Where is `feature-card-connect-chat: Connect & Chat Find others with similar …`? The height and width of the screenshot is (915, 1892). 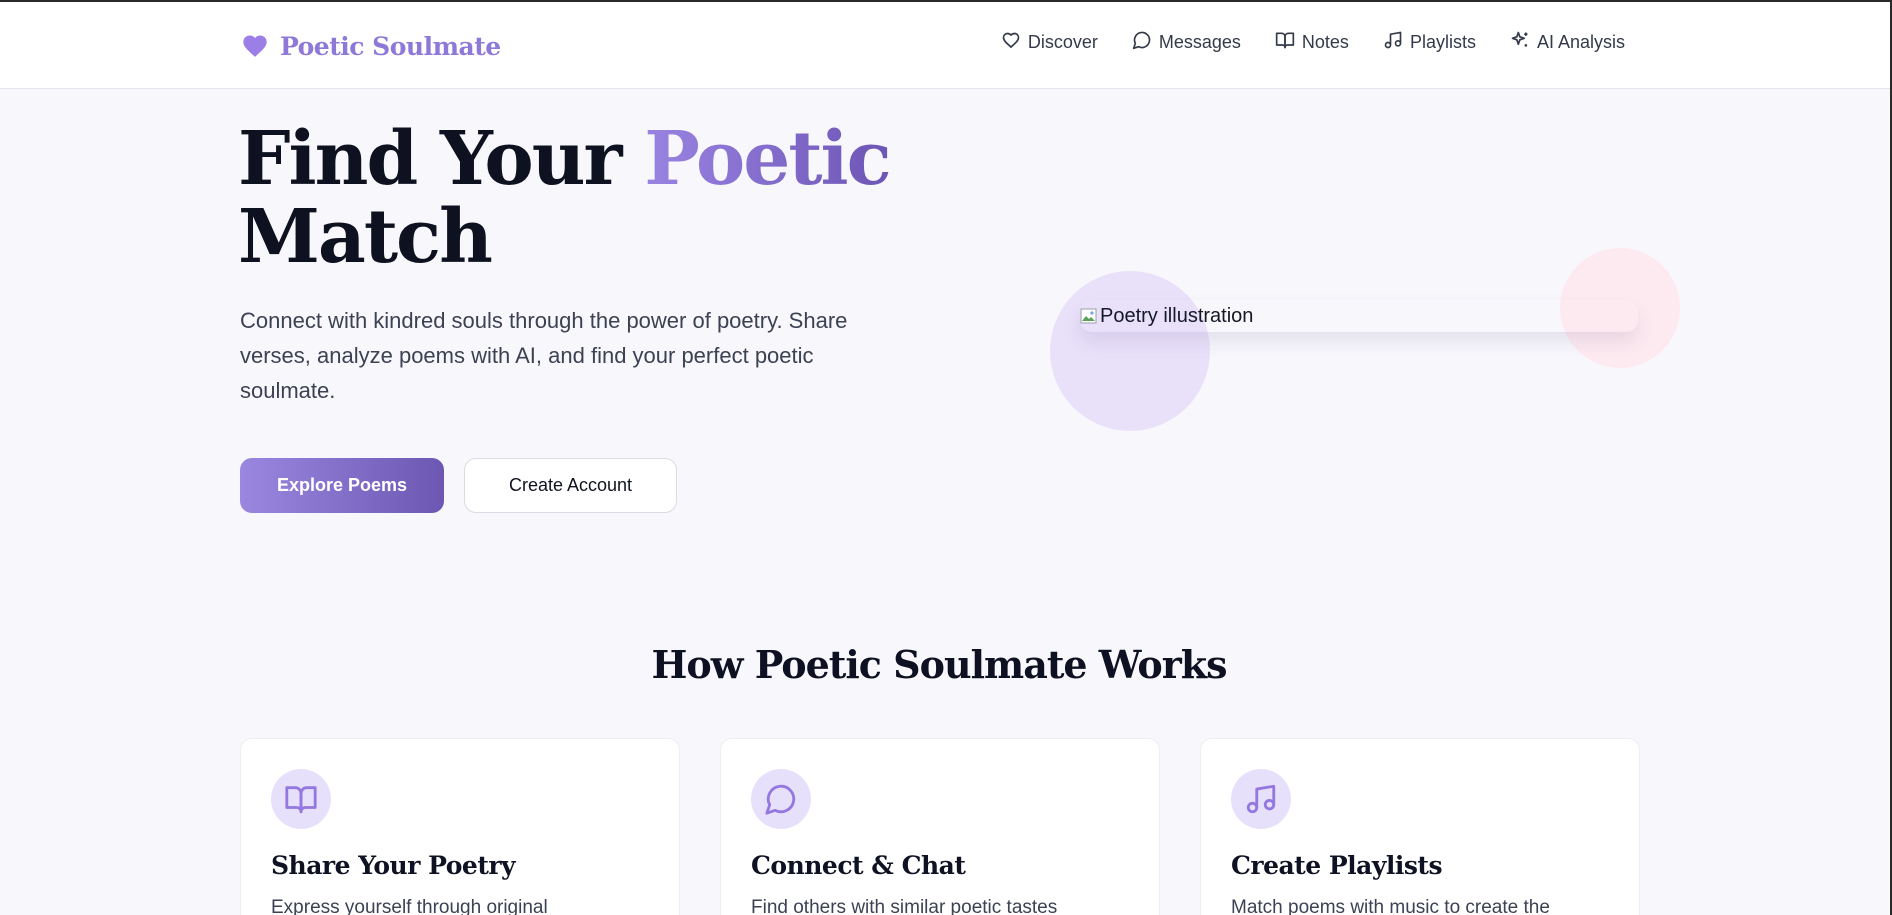 feature-card-connect-chat: Connect & Chat Find others with similar … is located at coordinates (940, 826).